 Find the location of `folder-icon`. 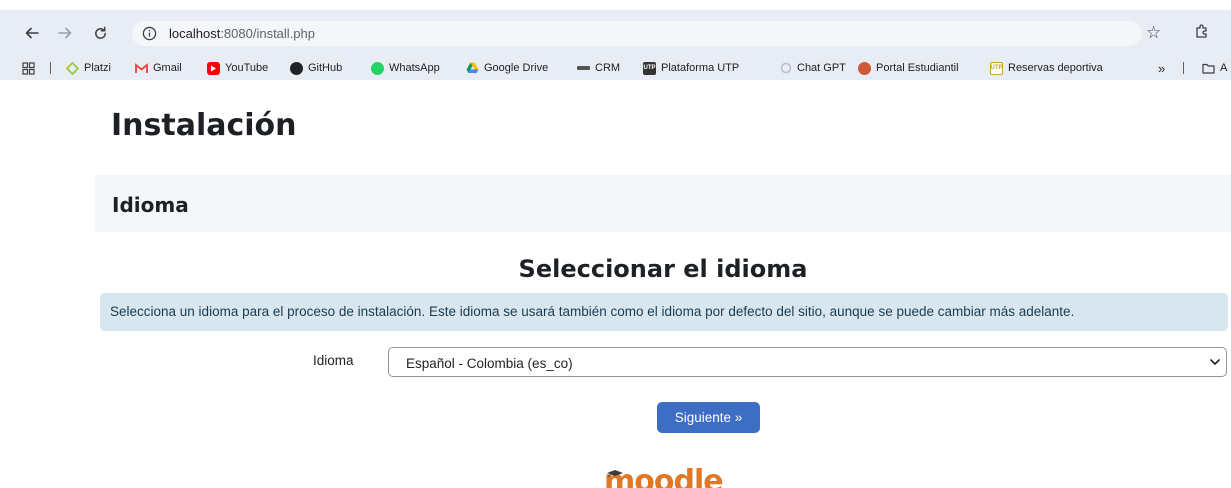

folder-icon is located at coordinates (1208, 68).